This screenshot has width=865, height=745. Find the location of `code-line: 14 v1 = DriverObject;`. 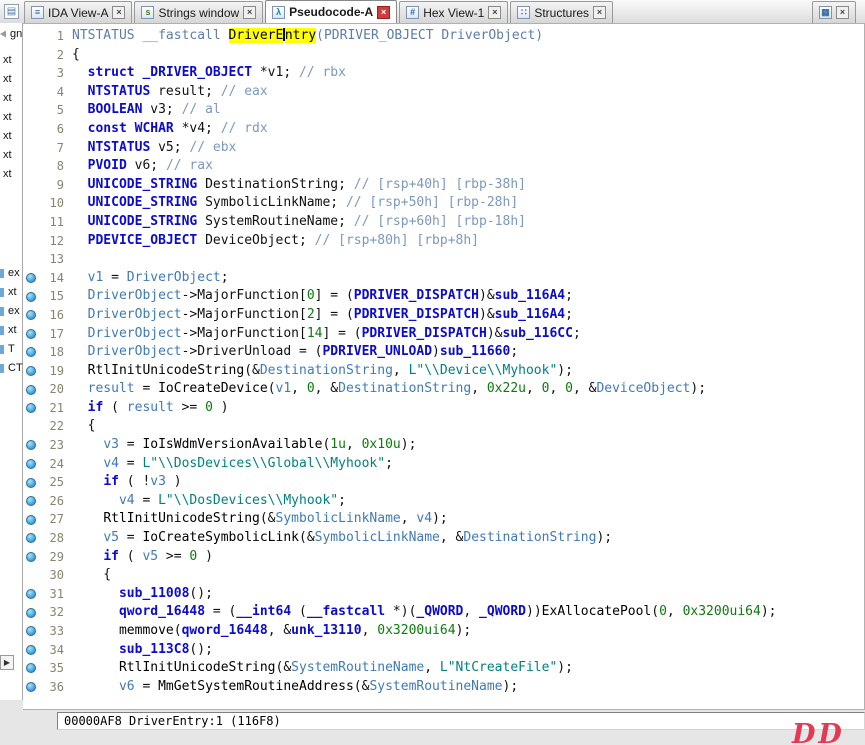

code-line: 14 v1 = DriverObject; is located at coordinates (443, 278).